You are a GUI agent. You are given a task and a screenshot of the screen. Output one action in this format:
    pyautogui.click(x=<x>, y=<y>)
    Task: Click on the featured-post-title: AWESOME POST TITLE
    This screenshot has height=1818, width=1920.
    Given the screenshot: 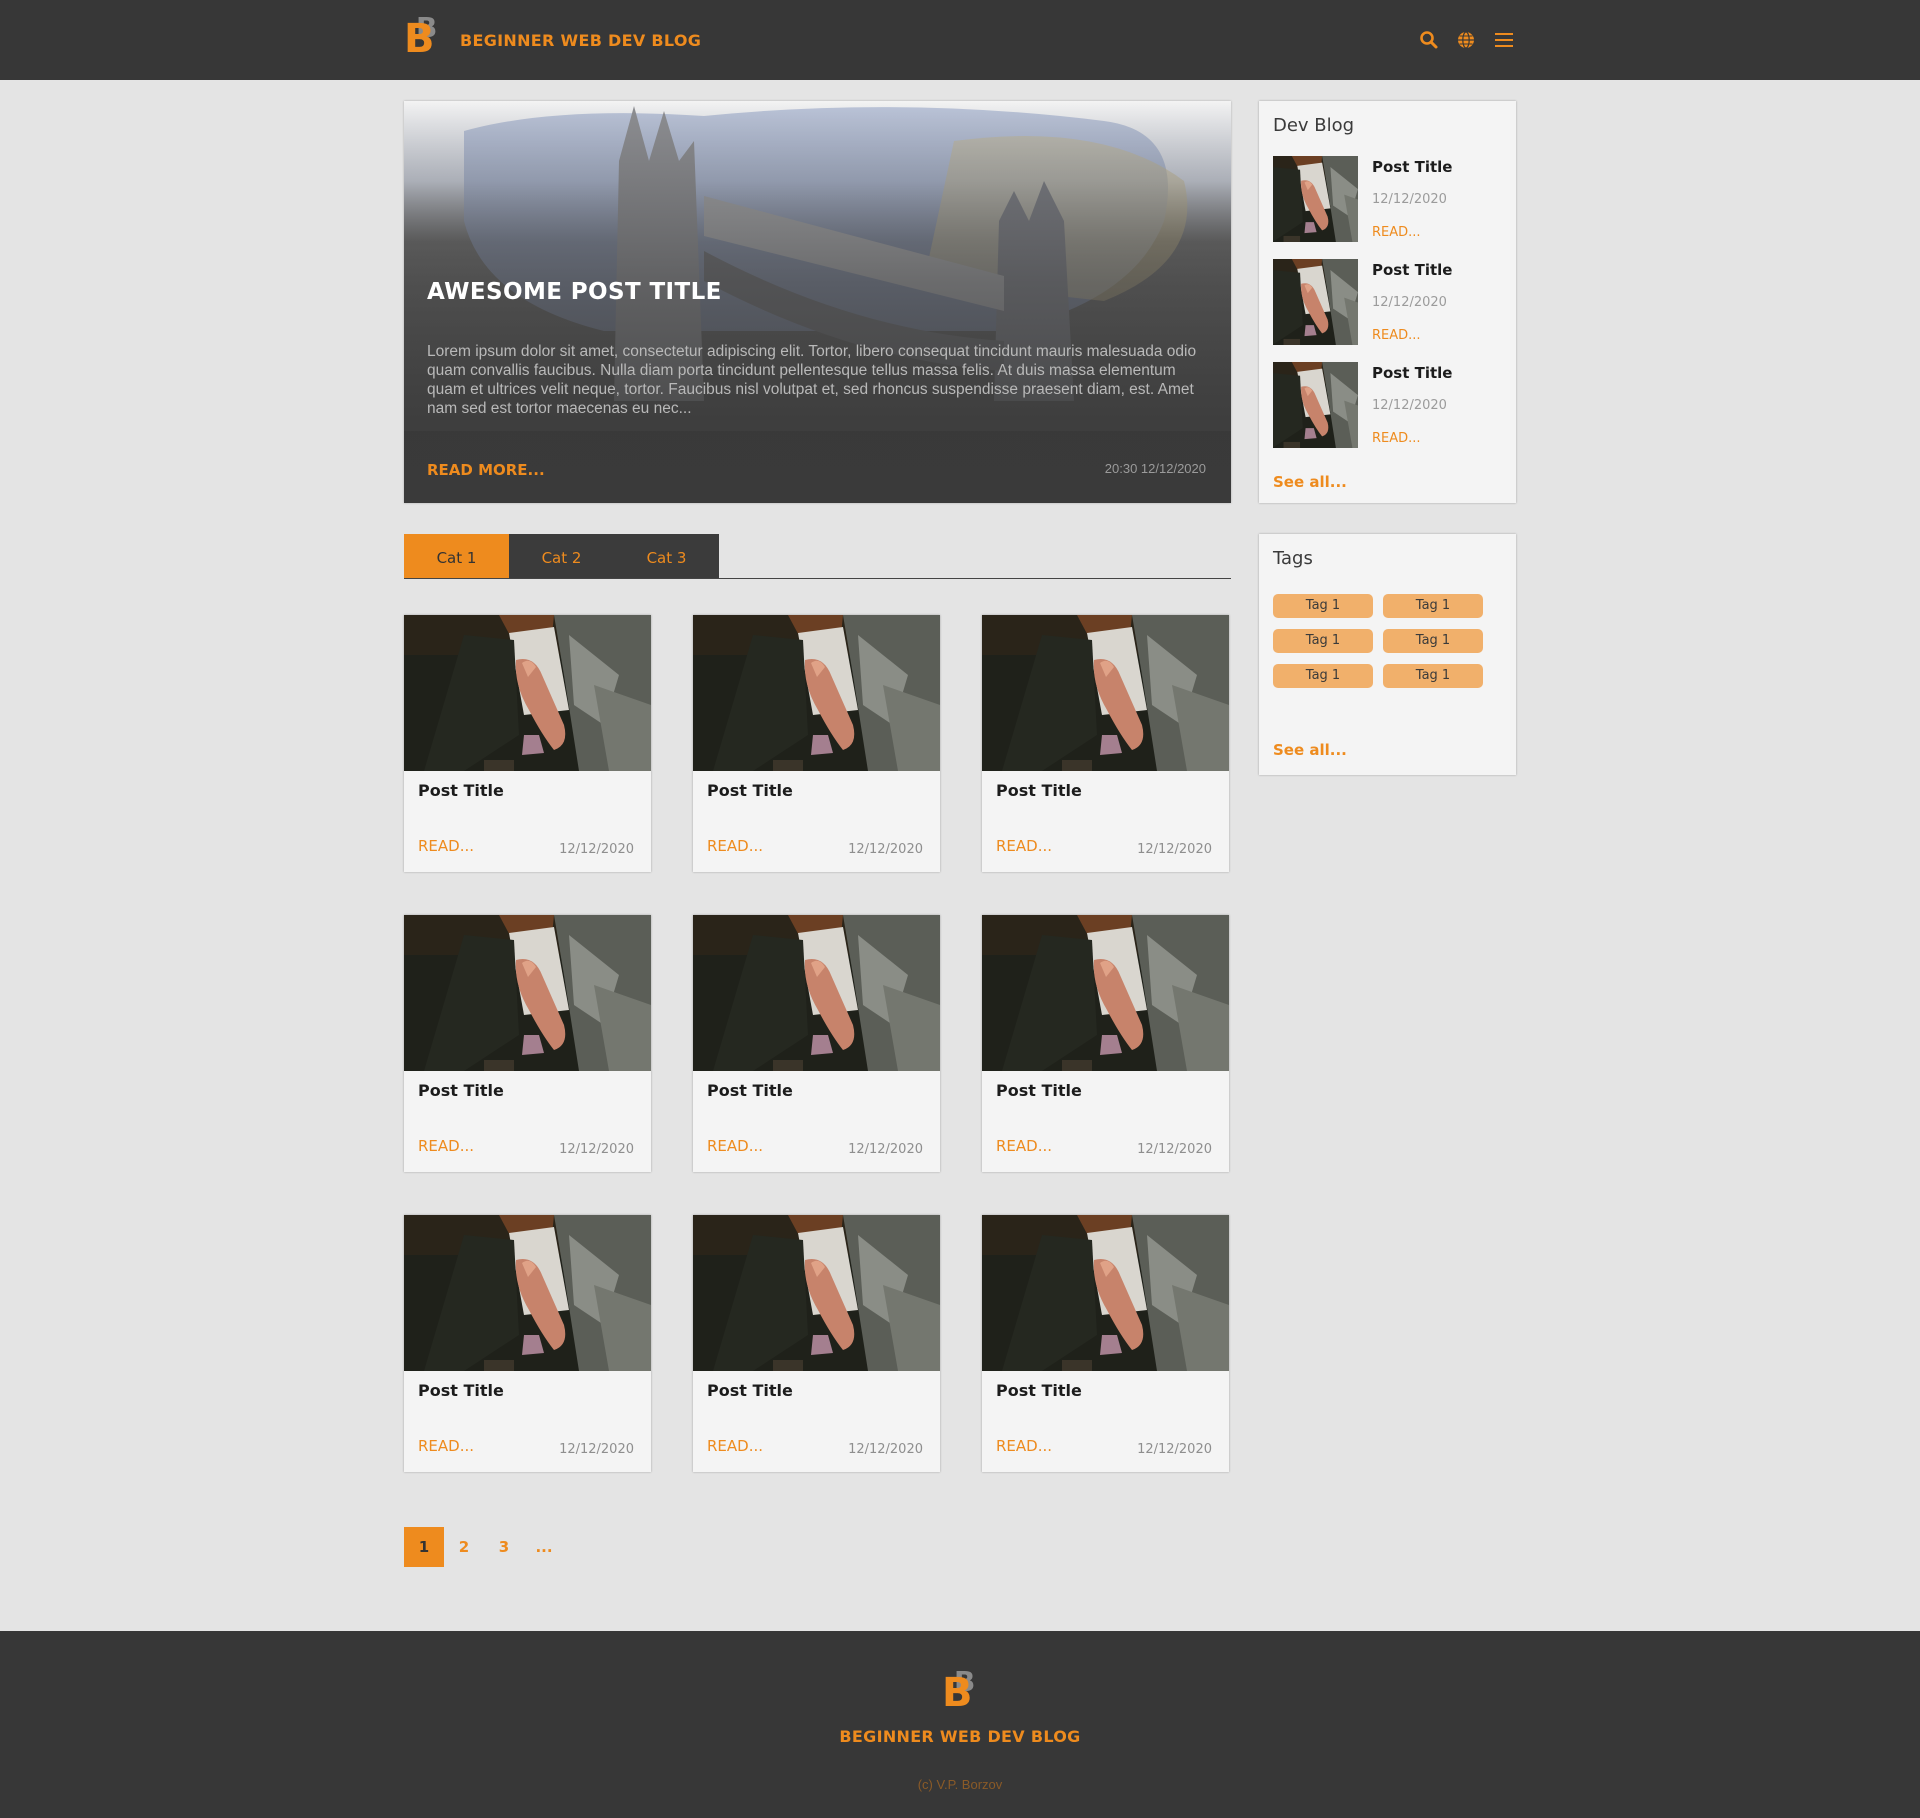 What is the action you would take?
    pyautogui.click(x=574, y=292)
    